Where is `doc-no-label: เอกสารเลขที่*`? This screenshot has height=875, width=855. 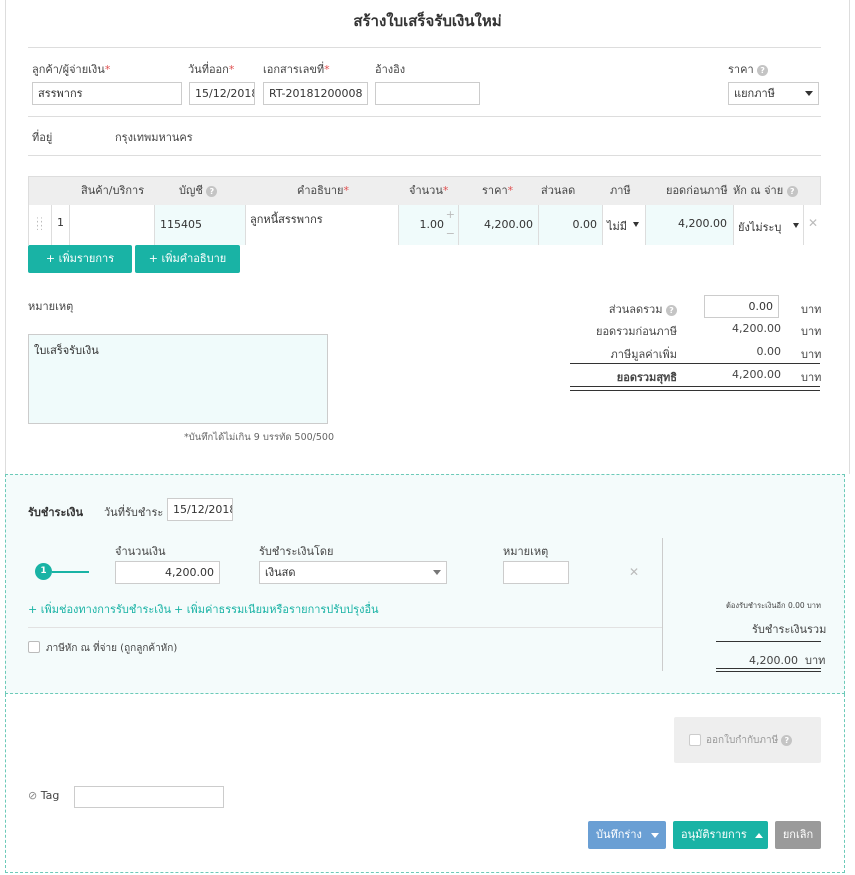
doc-no-label: เอกสารเลขที่* is located at coordinates (296, 69).